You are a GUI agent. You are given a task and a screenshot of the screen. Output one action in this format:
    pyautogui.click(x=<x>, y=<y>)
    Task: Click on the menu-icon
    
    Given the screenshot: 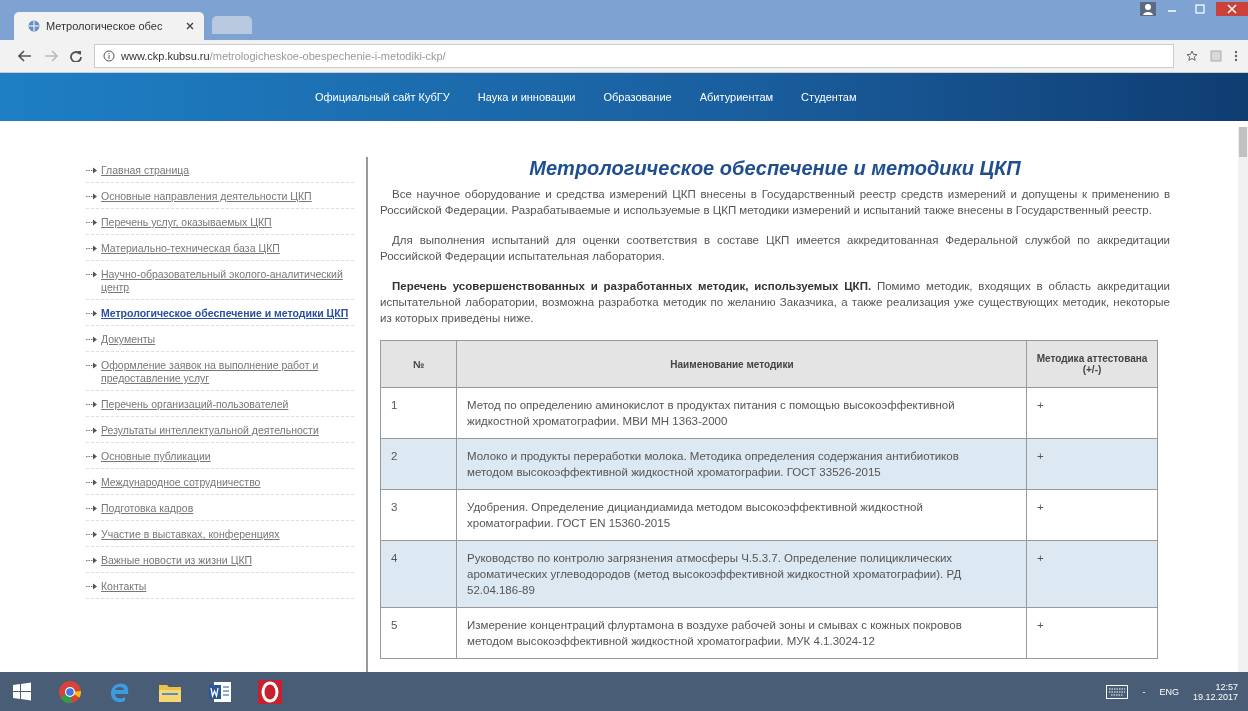 What is the action you would take?
    pyautogui.click(x=1236, y=56)
    